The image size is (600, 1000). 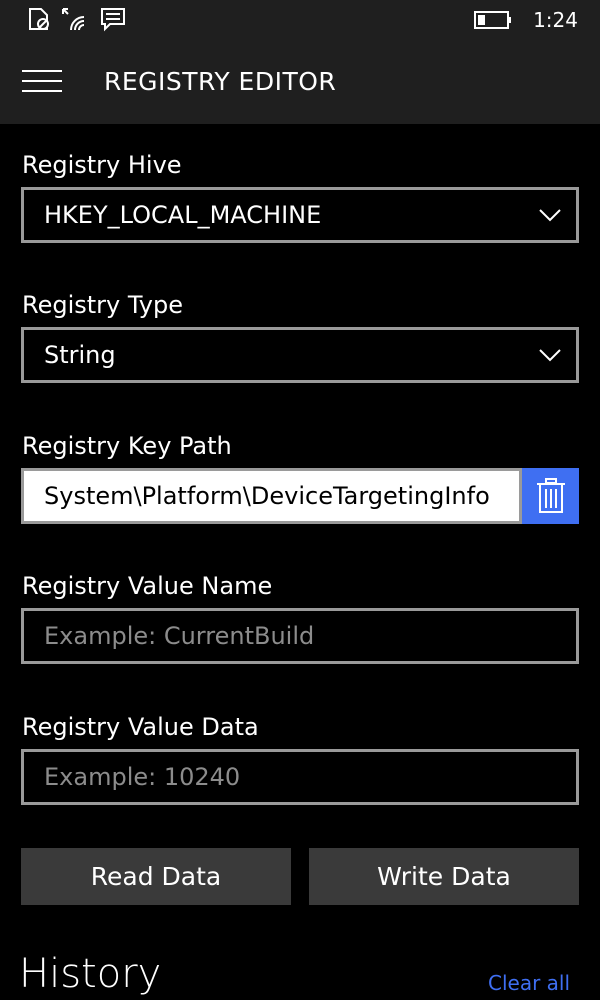 I want to click on registry-value-data-placeholder: Example: 10240, so click(x=142, y=777).